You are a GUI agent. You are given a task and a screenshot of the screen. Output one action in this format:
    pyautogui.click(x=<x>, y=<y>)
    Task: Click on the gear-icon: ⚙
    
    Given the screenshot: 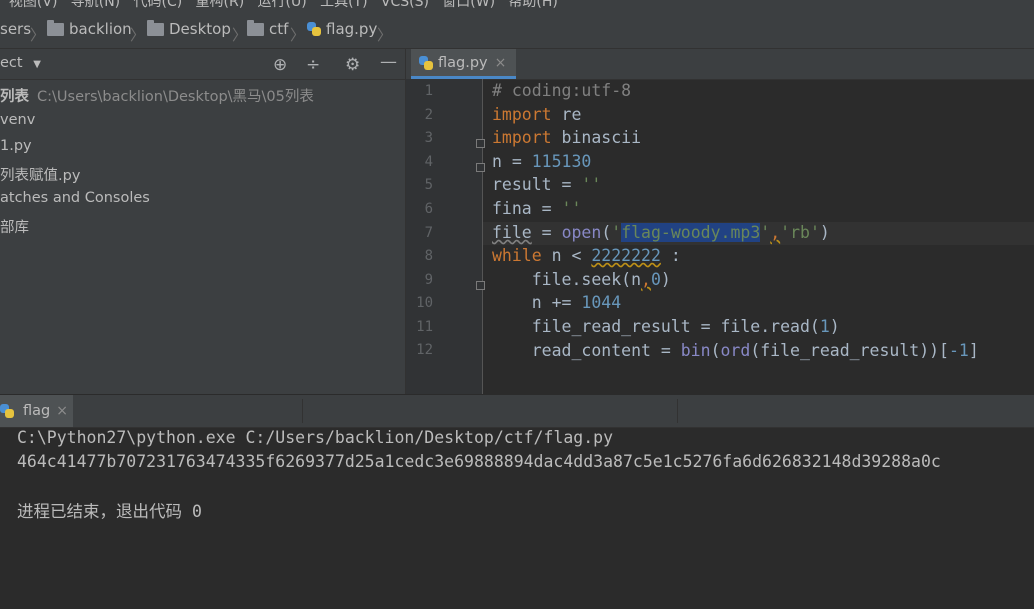 What is the action you would take?
    pyautogui.click(x=352, y=65)
    